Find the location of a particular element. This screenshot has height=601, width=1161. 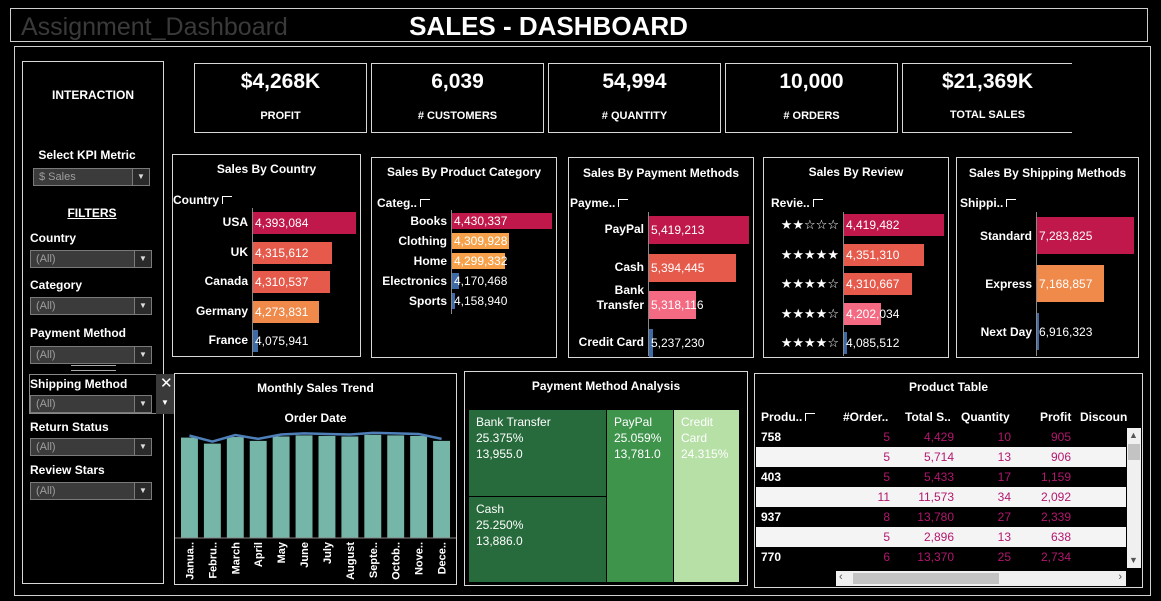

filter-return-dropdown: (All) ▼ is located at coordinates (91, 447).